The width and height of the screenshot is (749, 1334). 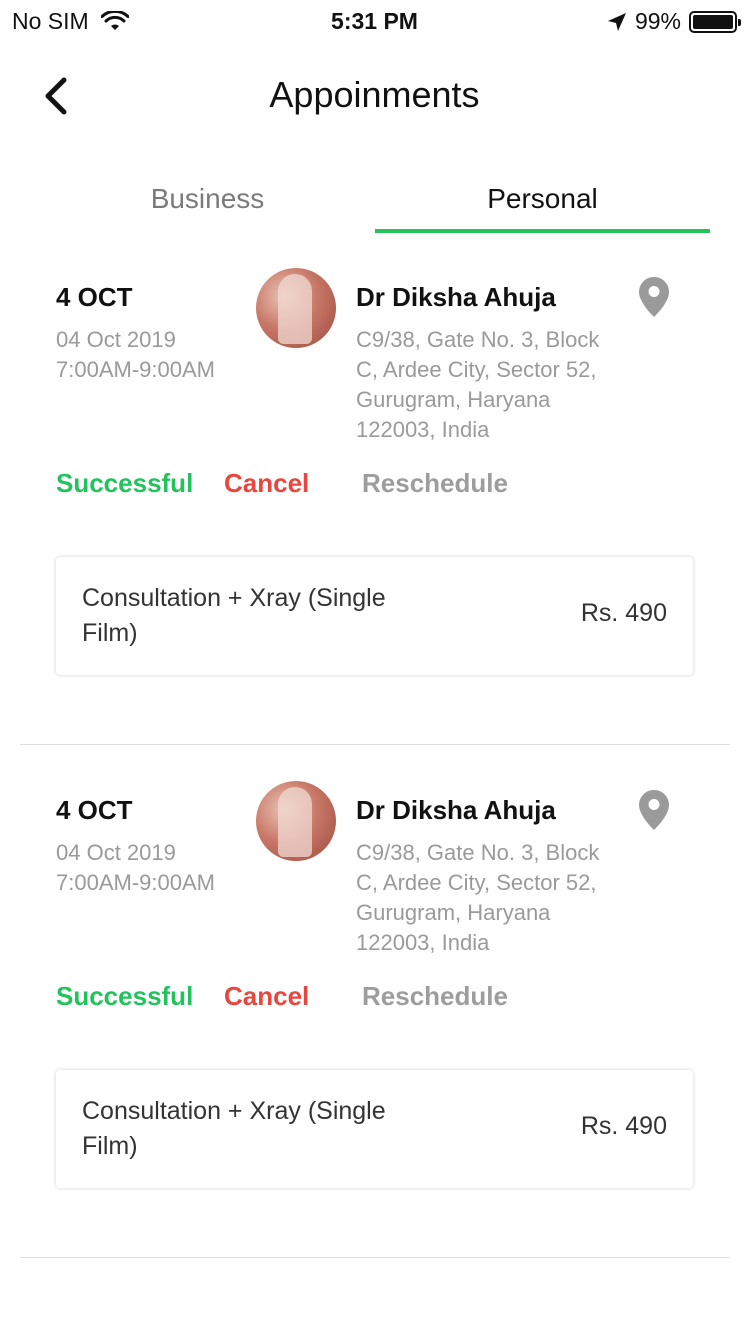 What do you see at coordinates (542, 204) in the screenshot?
I see `tab-personal: Personal` at bounding box center [542, 204].